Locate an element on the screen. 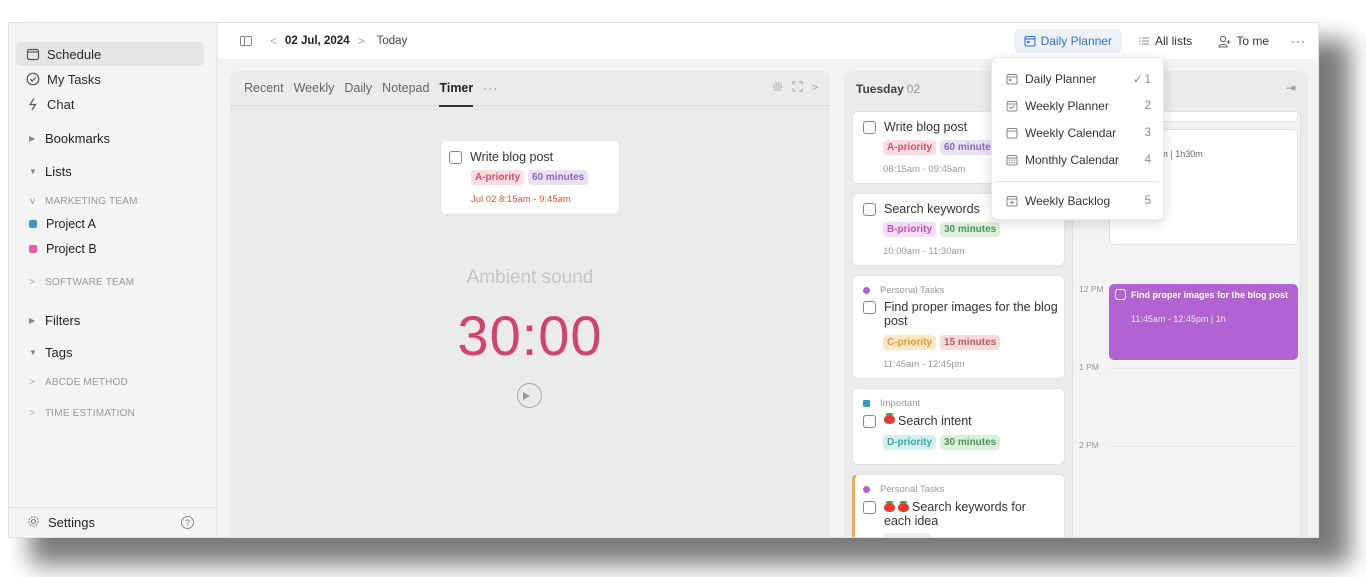 The width and height of the screenshot is (1366, 577). view-label: Daily Planner is located at coordinates (1076, 41).